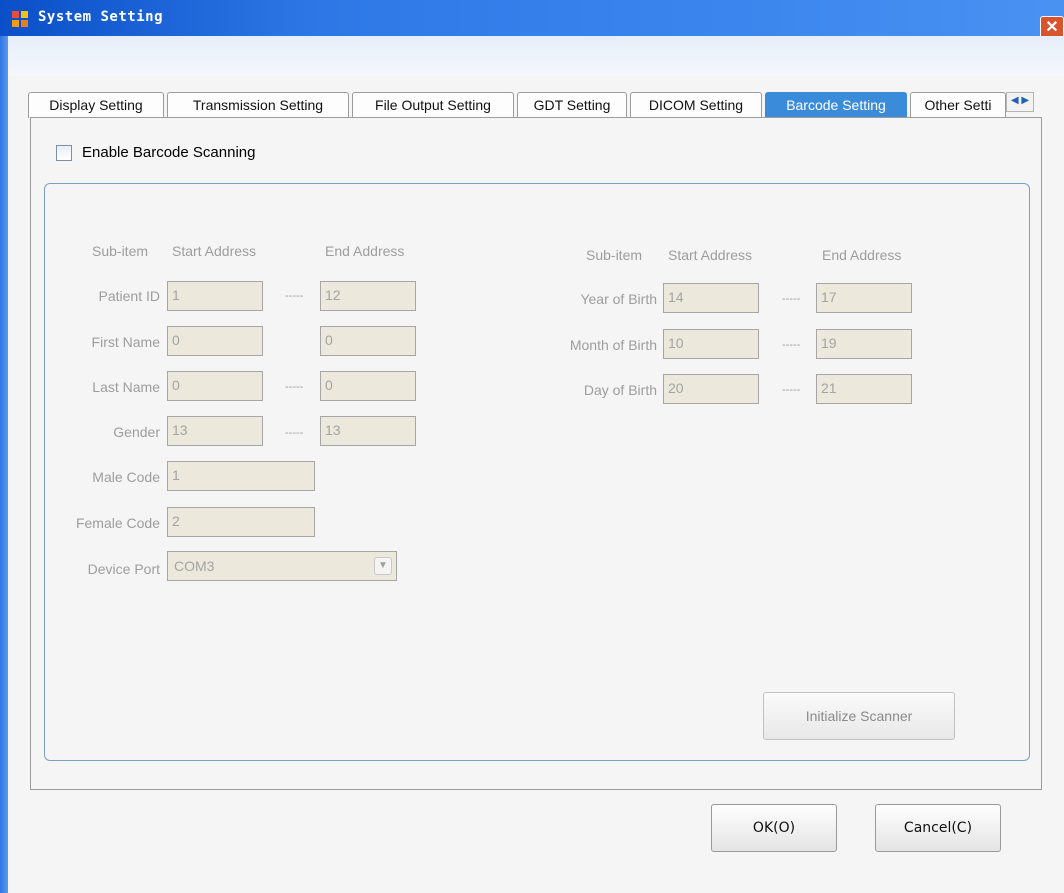  I want to click on right-header-subitem: Sub-item, so click(614, 255).